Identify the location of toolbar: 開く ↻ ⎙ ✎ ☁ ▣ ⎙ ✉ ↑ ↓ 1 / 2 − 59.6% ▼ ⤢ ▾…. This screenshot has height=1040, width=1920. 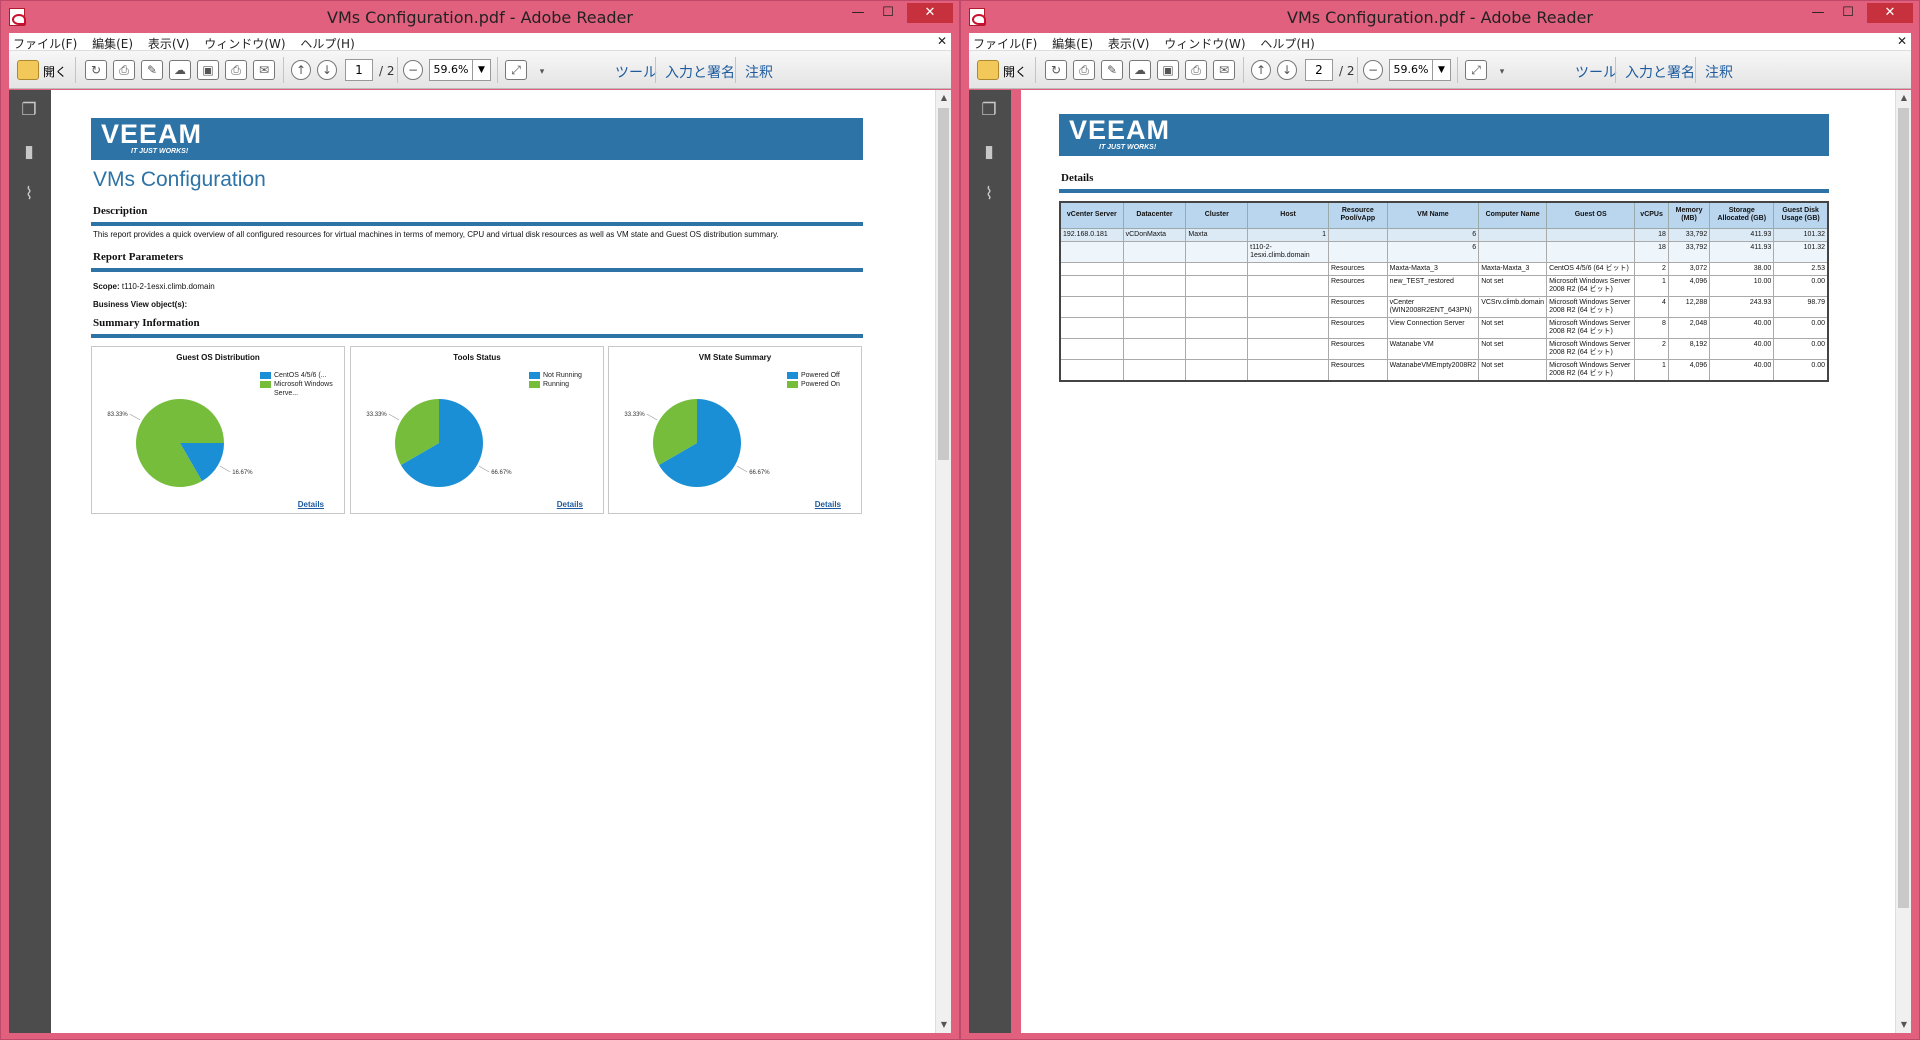
(480, 70).